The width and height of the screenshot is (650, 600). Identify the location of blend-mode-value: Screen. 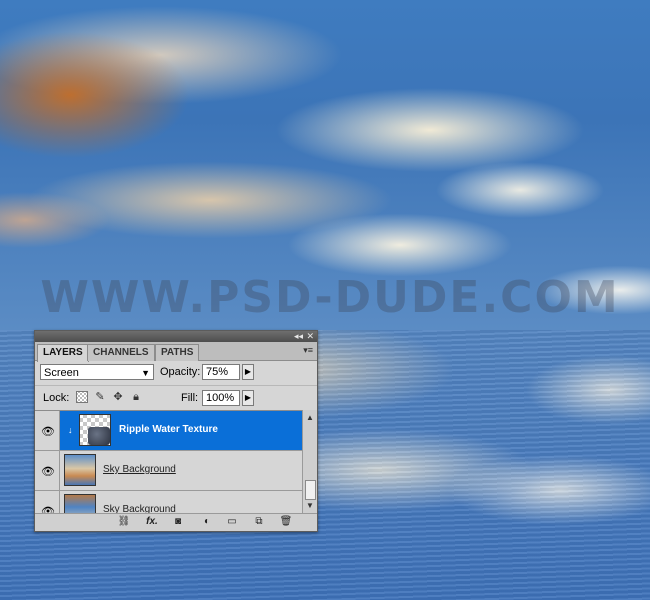
(61, 373).